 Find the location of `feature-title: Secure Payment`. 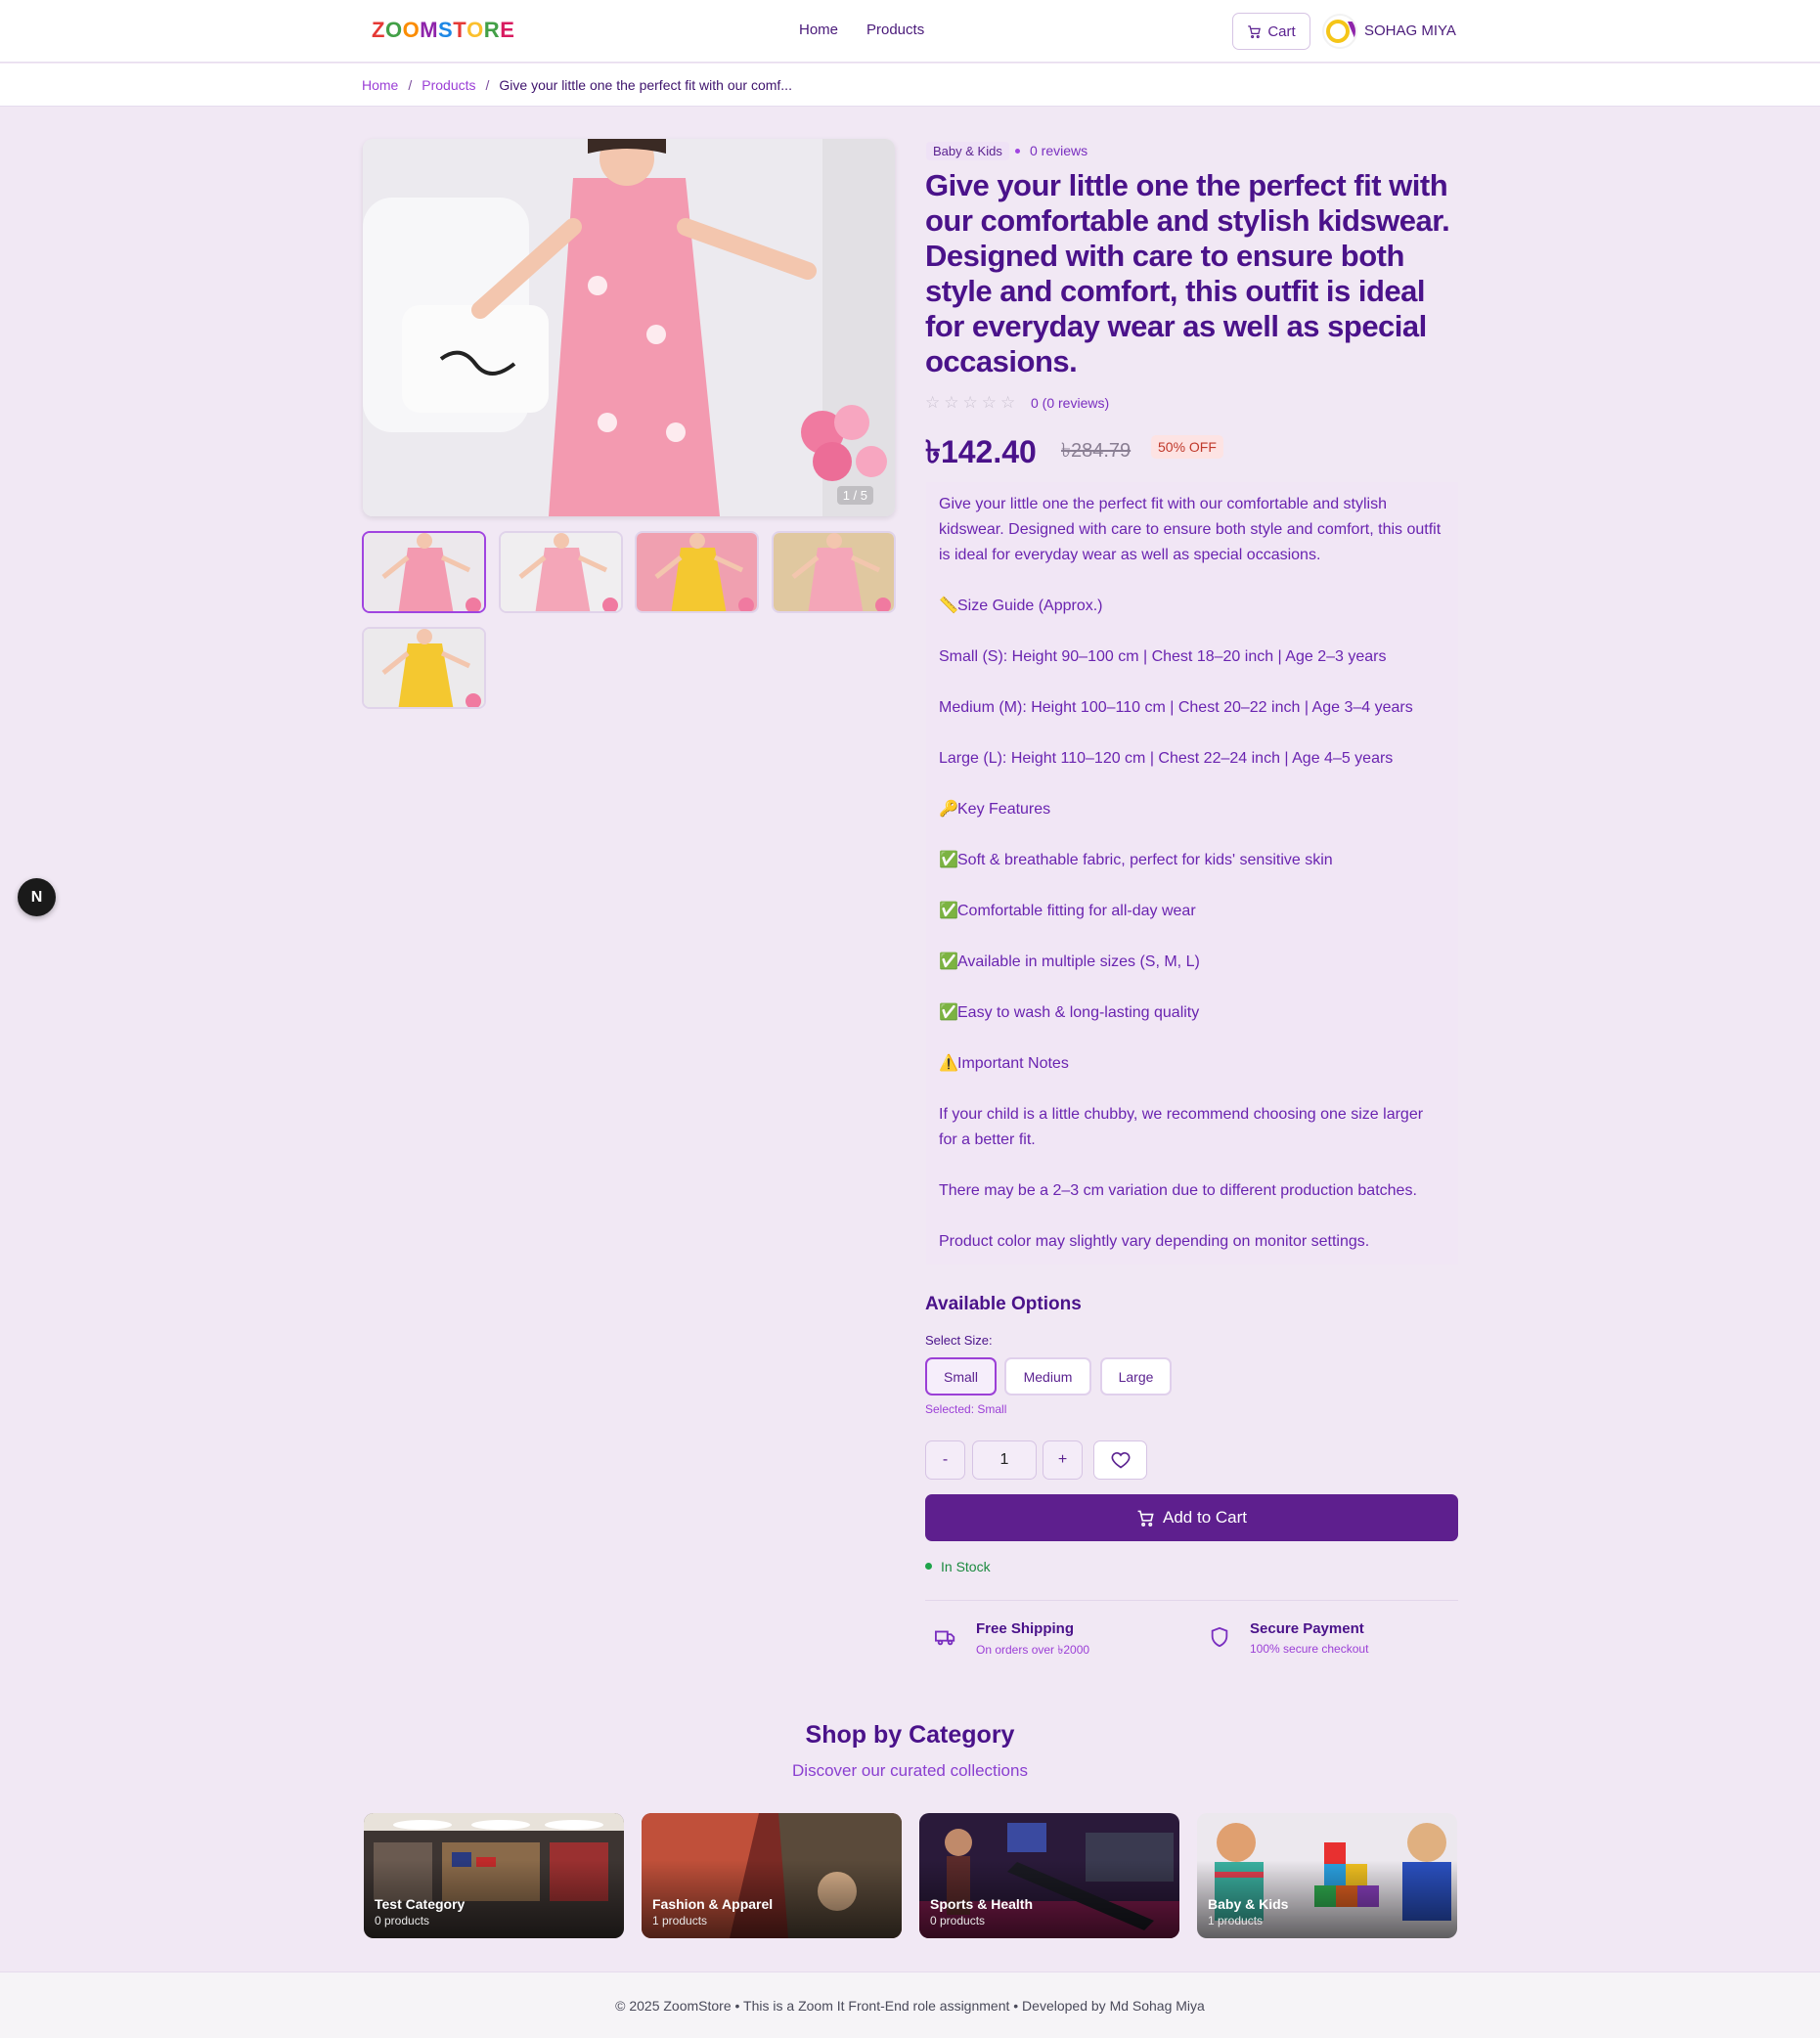

feature-title: Secure Payment is located at coordinates (1307, 1629).